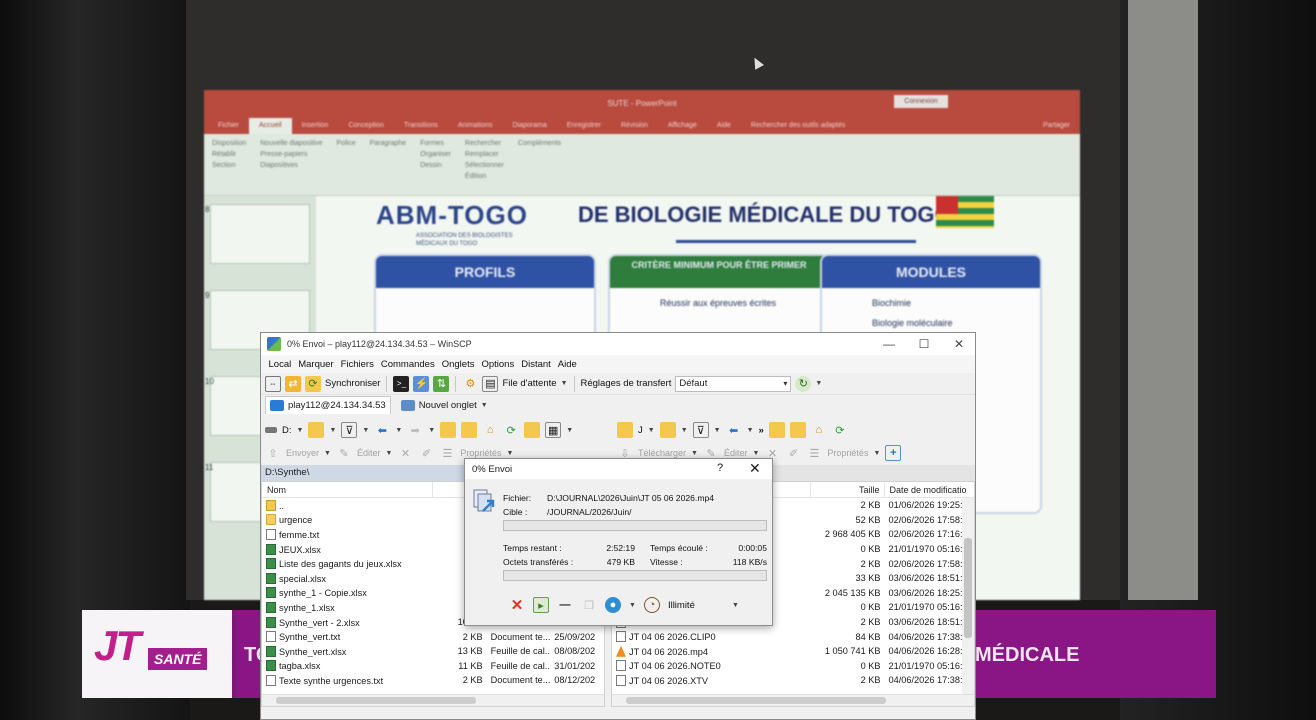 Image resolution: width=1316 pixels, height=720 pixels. Describe the element at coordinates (293, 383) in the screenshot. I see `synchronize-browsing-icon: ⇄` at that location.